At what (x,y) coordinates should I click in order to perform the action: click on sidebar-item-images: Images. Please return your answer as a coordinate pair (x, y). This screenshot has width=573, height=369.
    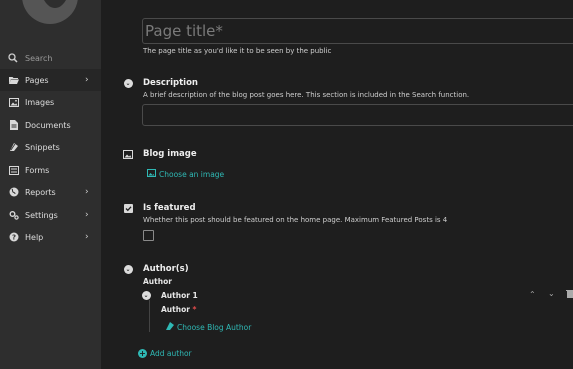
    Looking at the image, I should click on (50, 102).